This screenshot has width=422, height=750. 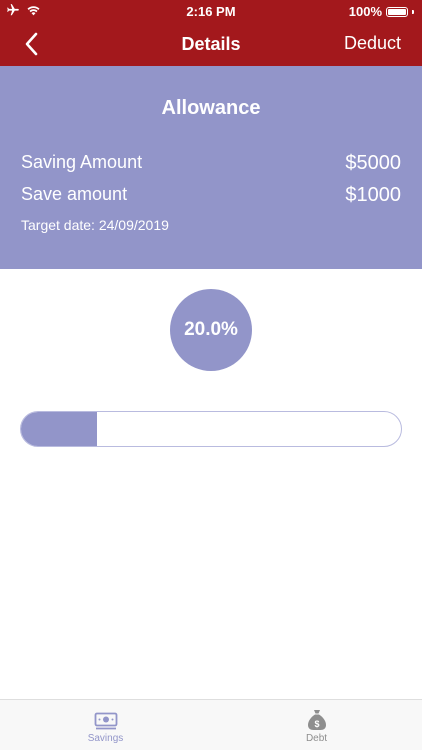 What do you see at coordinates (372, 43) in the screenshot?
I see `deduct-button: Deduct` at bounding box center [372, 43].